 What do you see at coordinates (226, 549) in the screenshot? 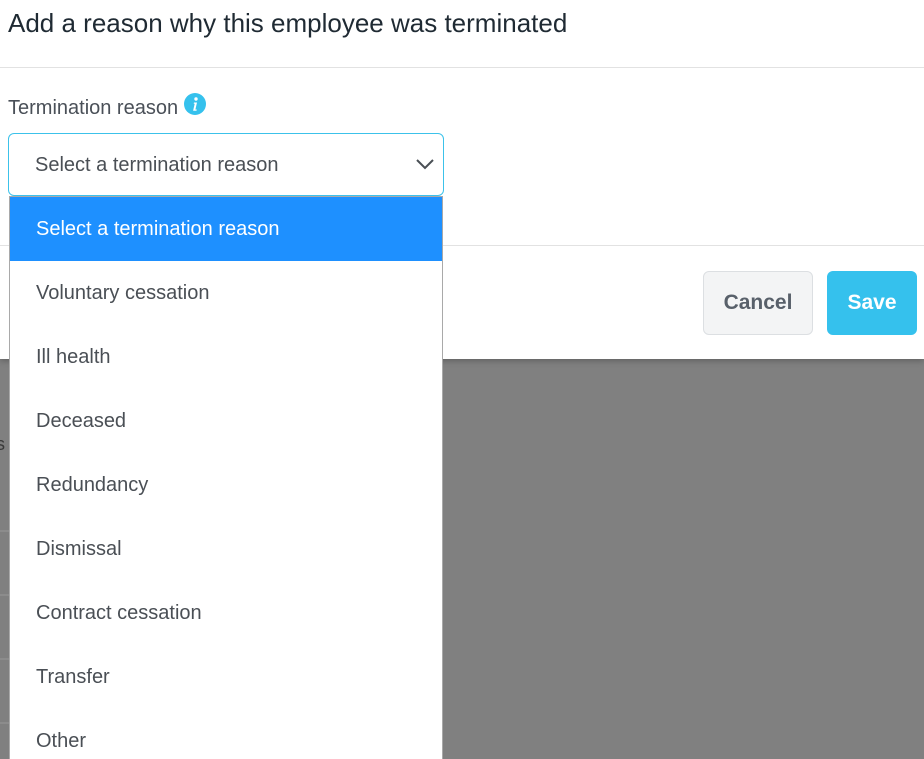
I see `dropdown-option: Dismissal` at bounding box center [226, 549].